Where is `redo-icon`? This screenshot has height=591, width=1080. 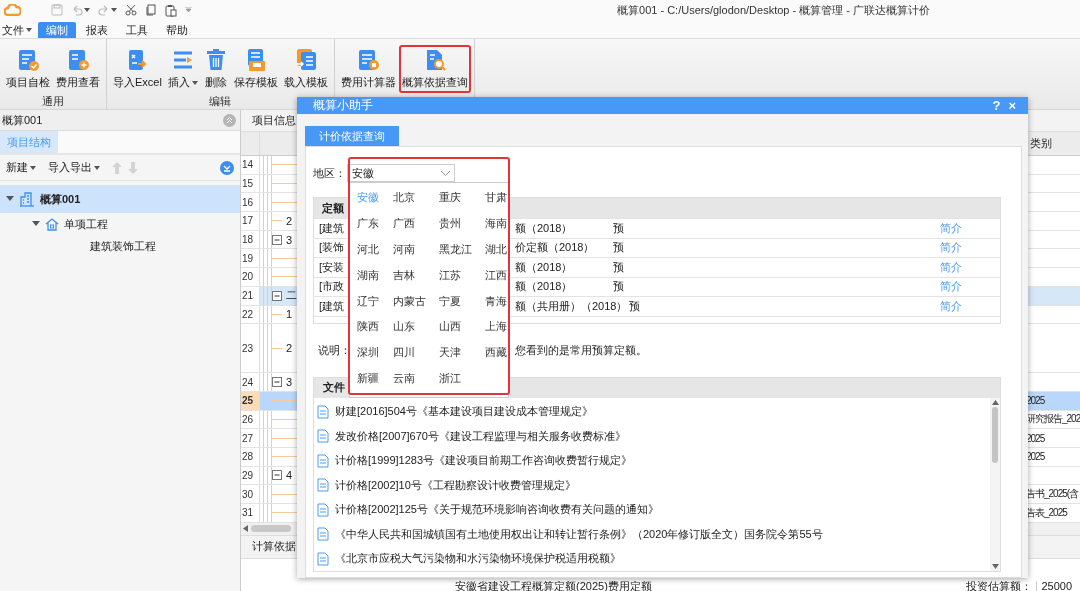 redo-icon is located at coordinates (104, 10).